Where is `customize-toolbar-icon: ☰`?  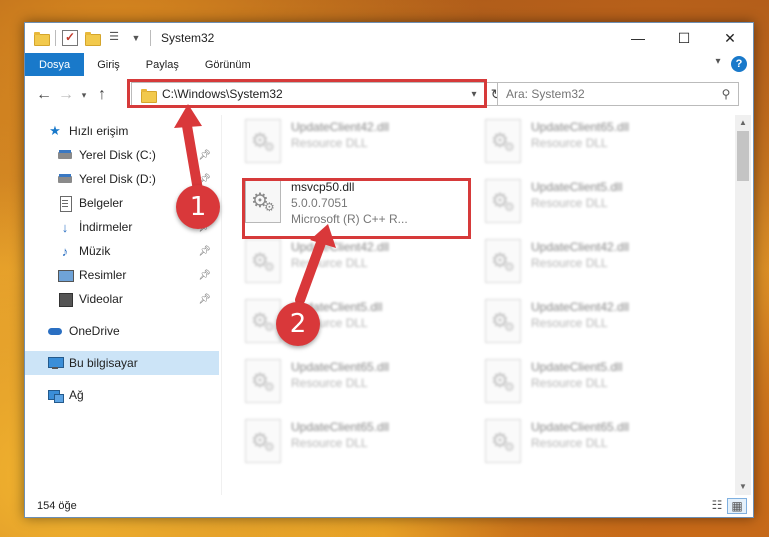
customize-toolbar-icon: ☰ is located at coordinates (114, 38).